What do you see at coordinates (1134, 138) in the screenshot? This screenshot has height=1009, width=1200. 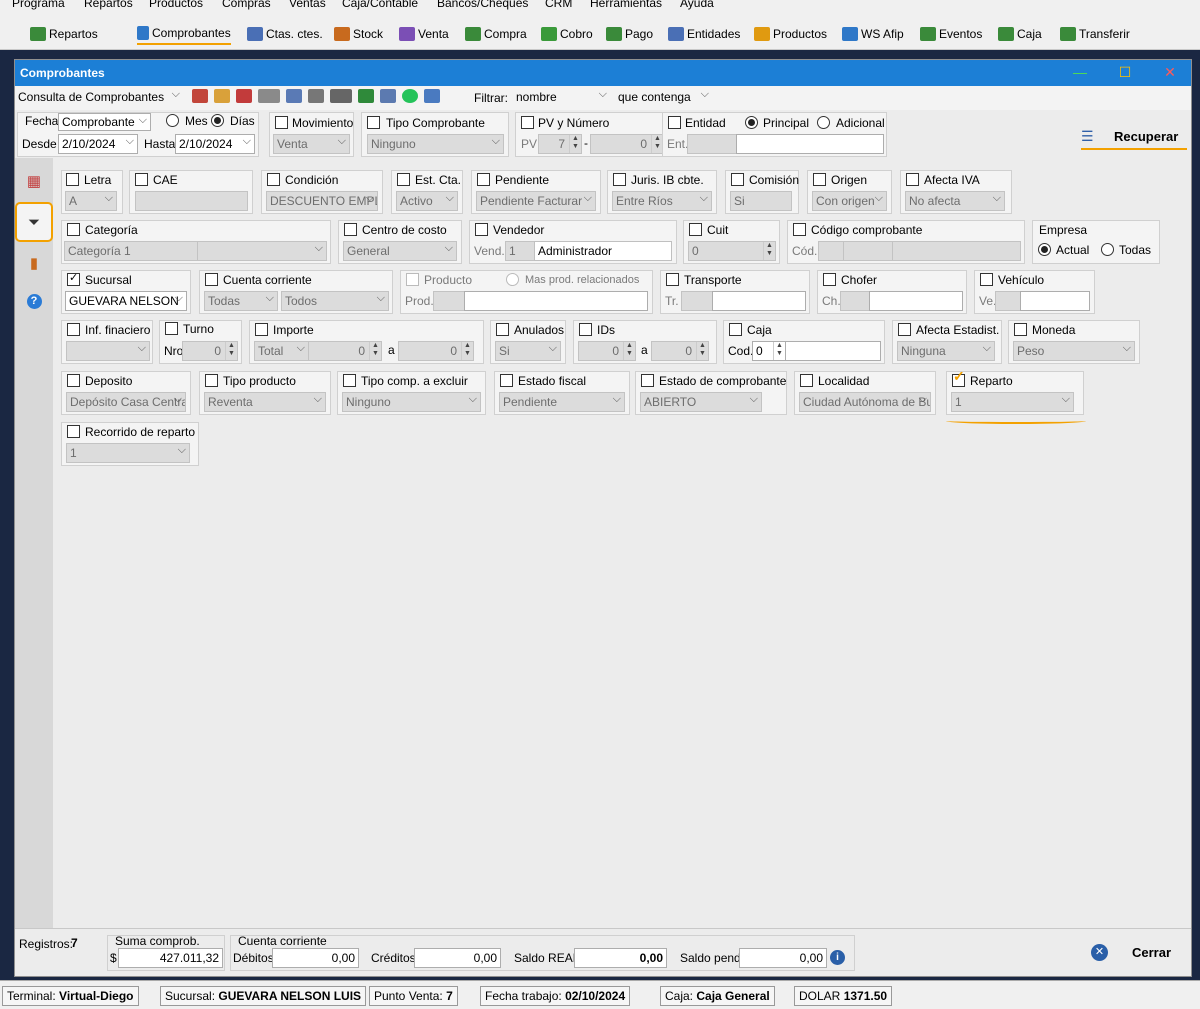 I see `recuperar-button: ☰ Recuperar` at bounding box center [1134, 138].